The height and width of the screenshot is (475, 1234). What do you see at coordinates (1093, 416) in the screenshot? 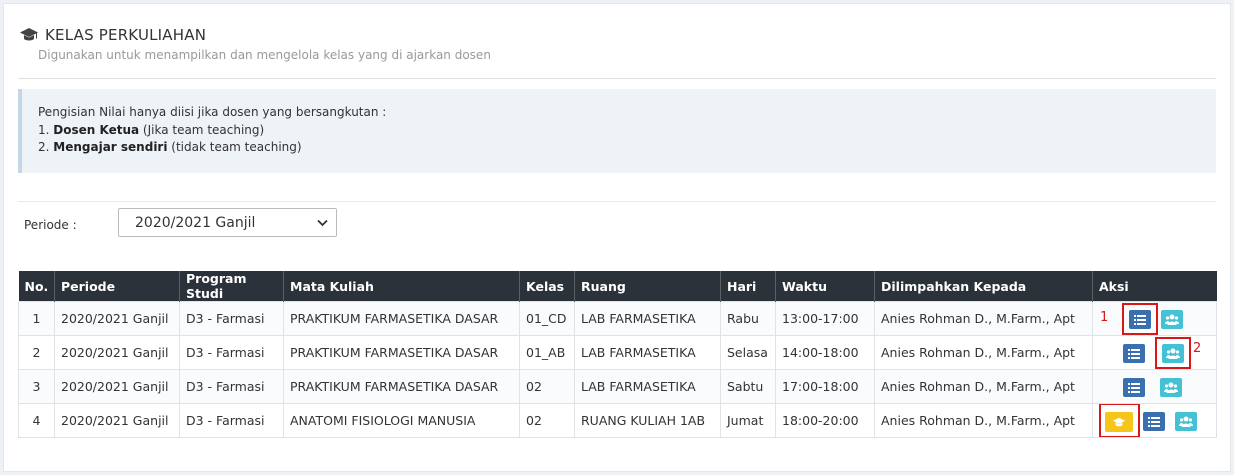
I see `annotation-number: 3` at bounding box center [1093, 416].